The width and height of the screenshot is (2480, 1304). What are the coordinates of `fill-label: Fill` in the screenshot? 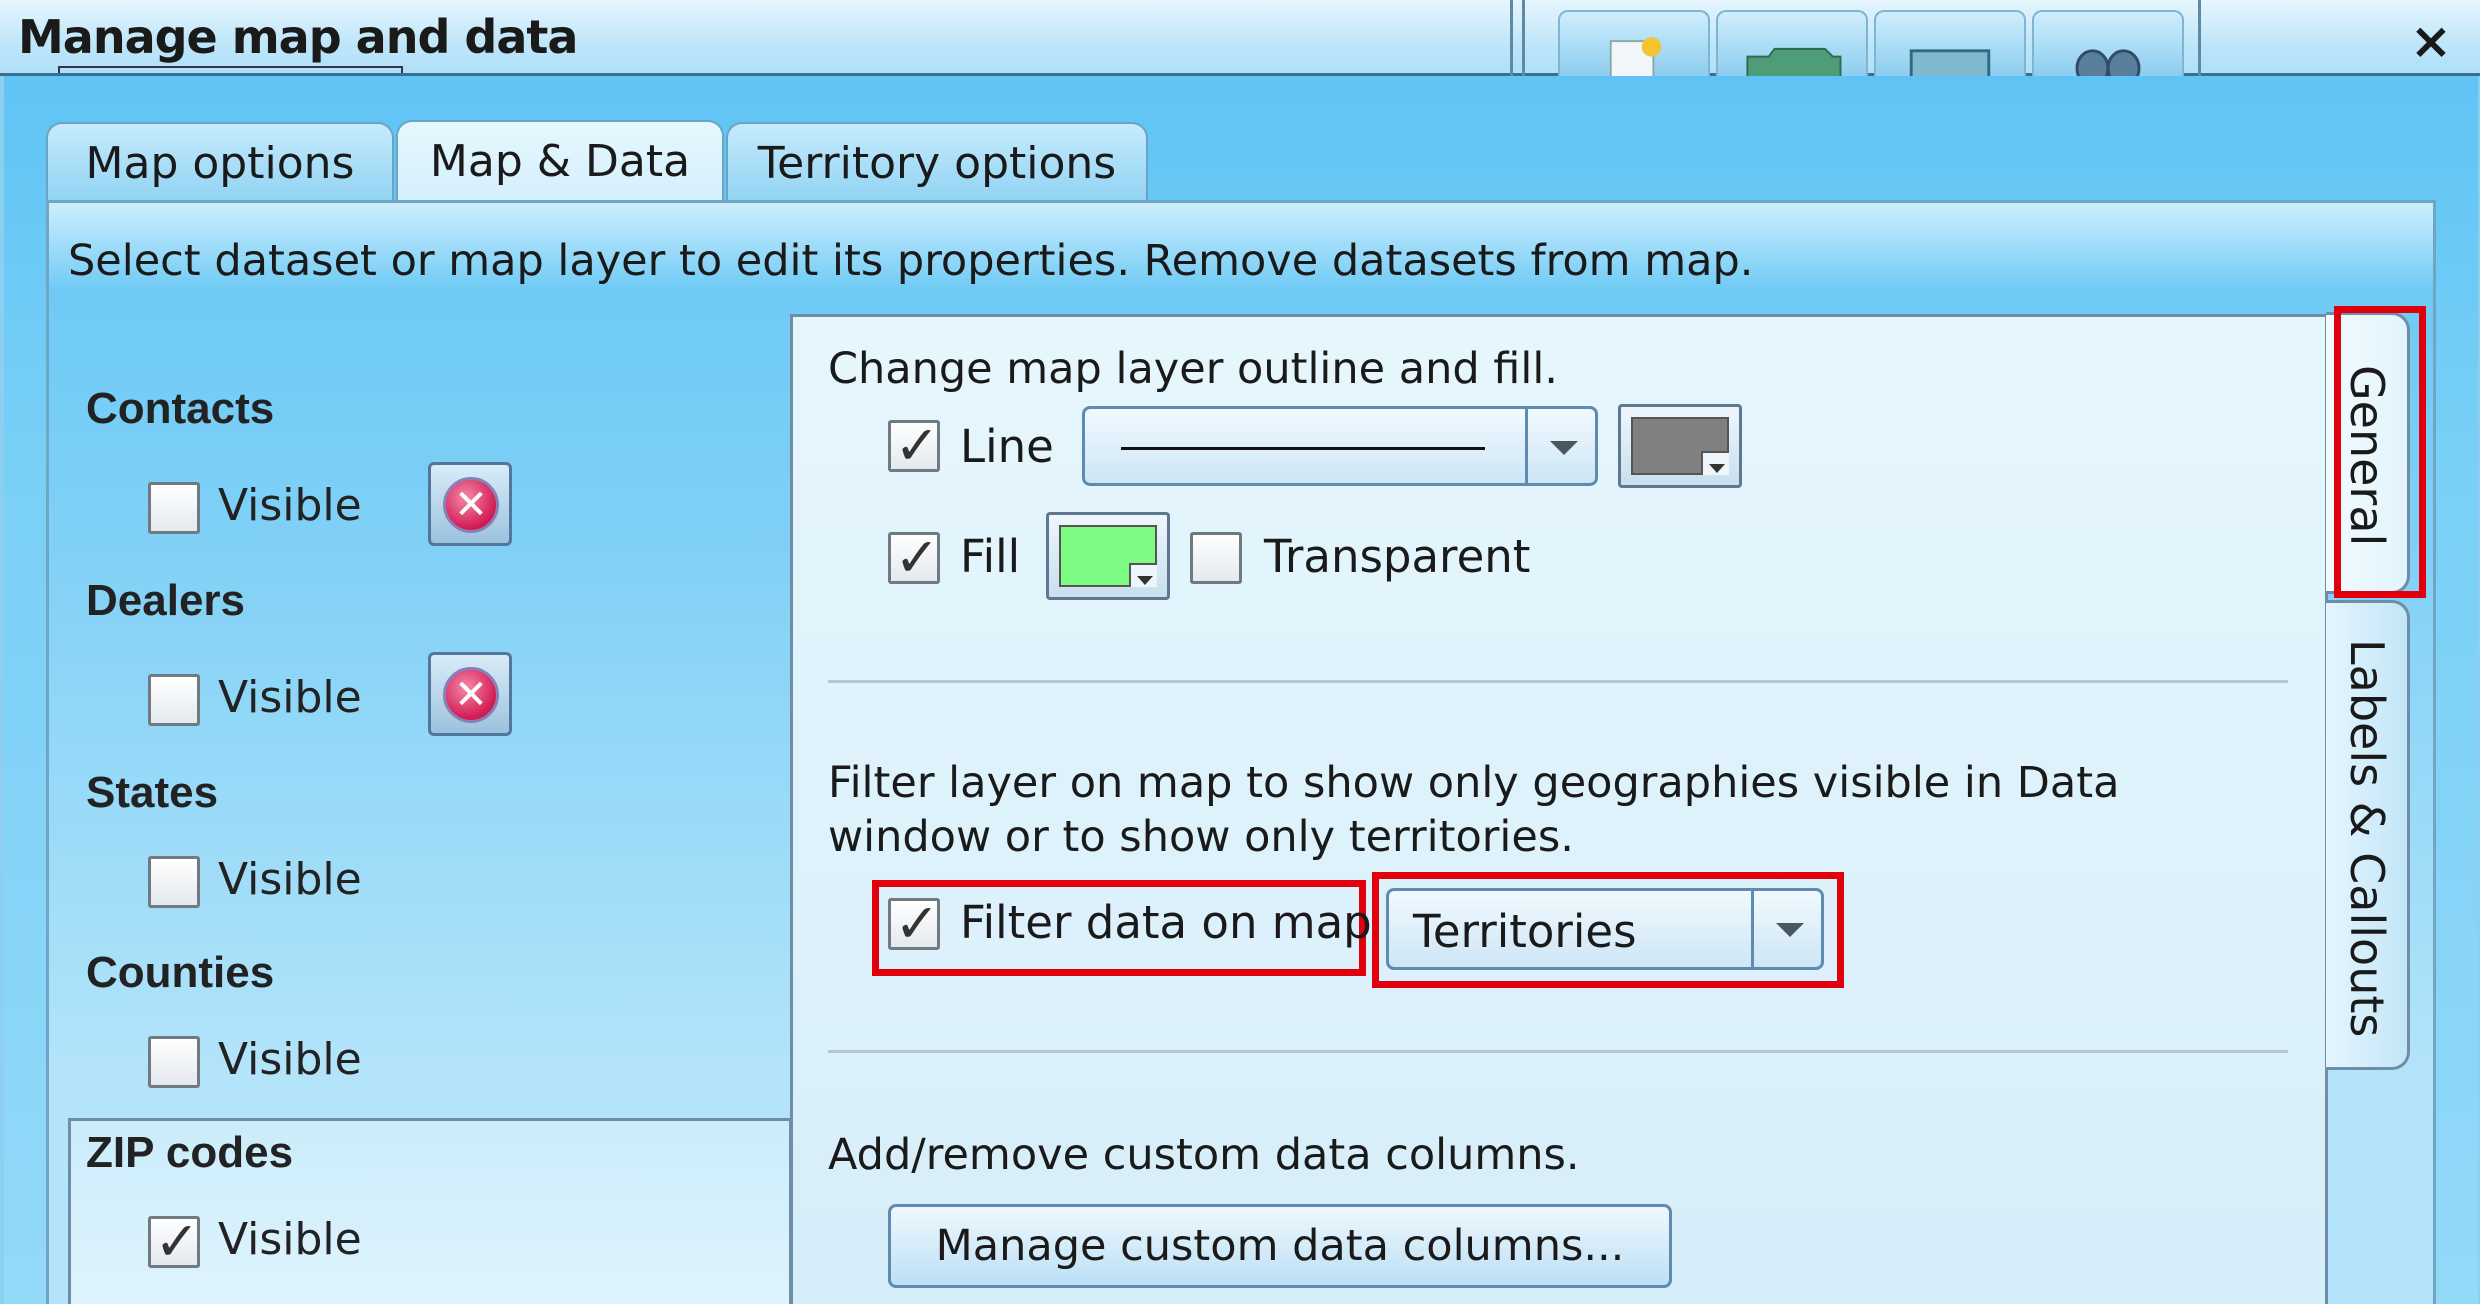 It's located at (990, 556).